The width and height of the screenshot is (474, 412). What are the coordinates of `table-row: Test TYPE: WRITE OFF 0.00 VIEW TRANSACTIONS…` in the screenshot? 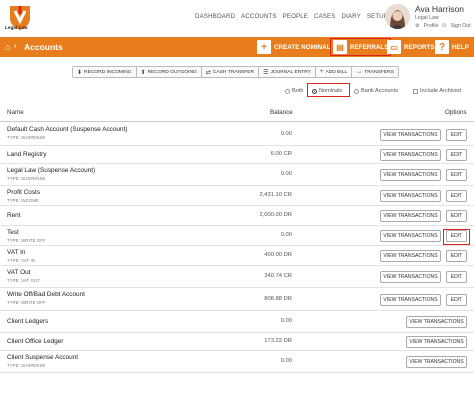 It's located at (237, 236).